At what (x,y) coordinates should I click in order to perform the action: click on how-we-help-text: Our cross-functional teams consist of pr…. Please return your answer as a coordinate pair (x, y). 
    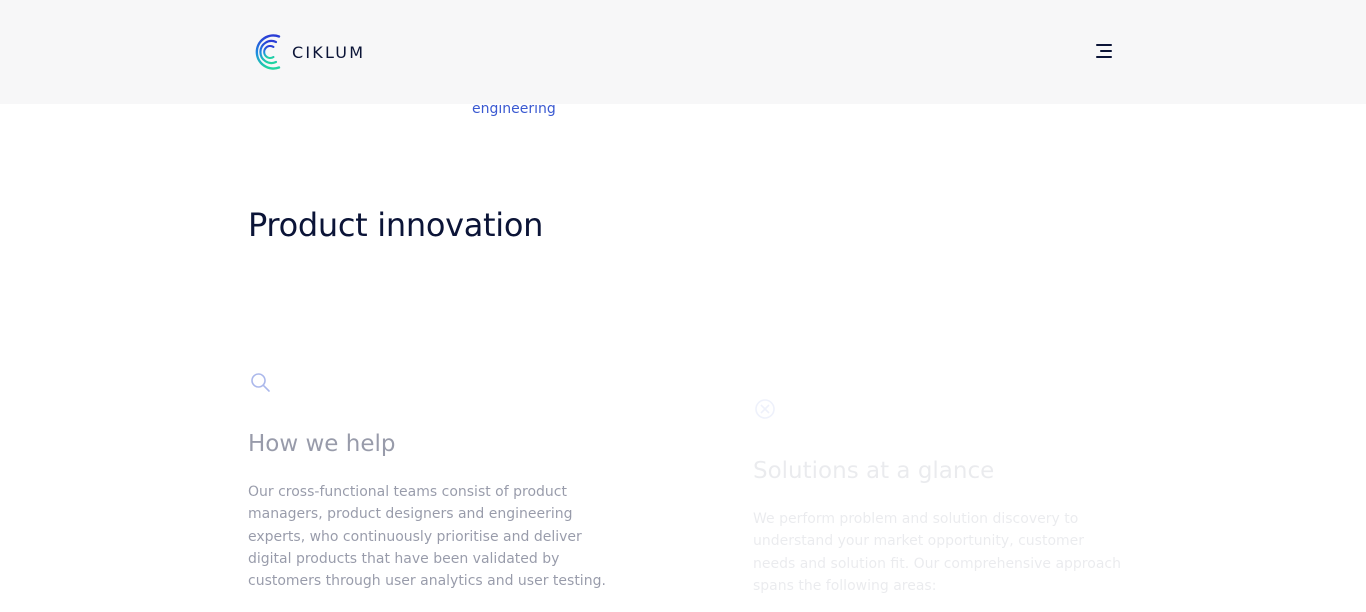
    Looking at the image, I should click on (427, 537).